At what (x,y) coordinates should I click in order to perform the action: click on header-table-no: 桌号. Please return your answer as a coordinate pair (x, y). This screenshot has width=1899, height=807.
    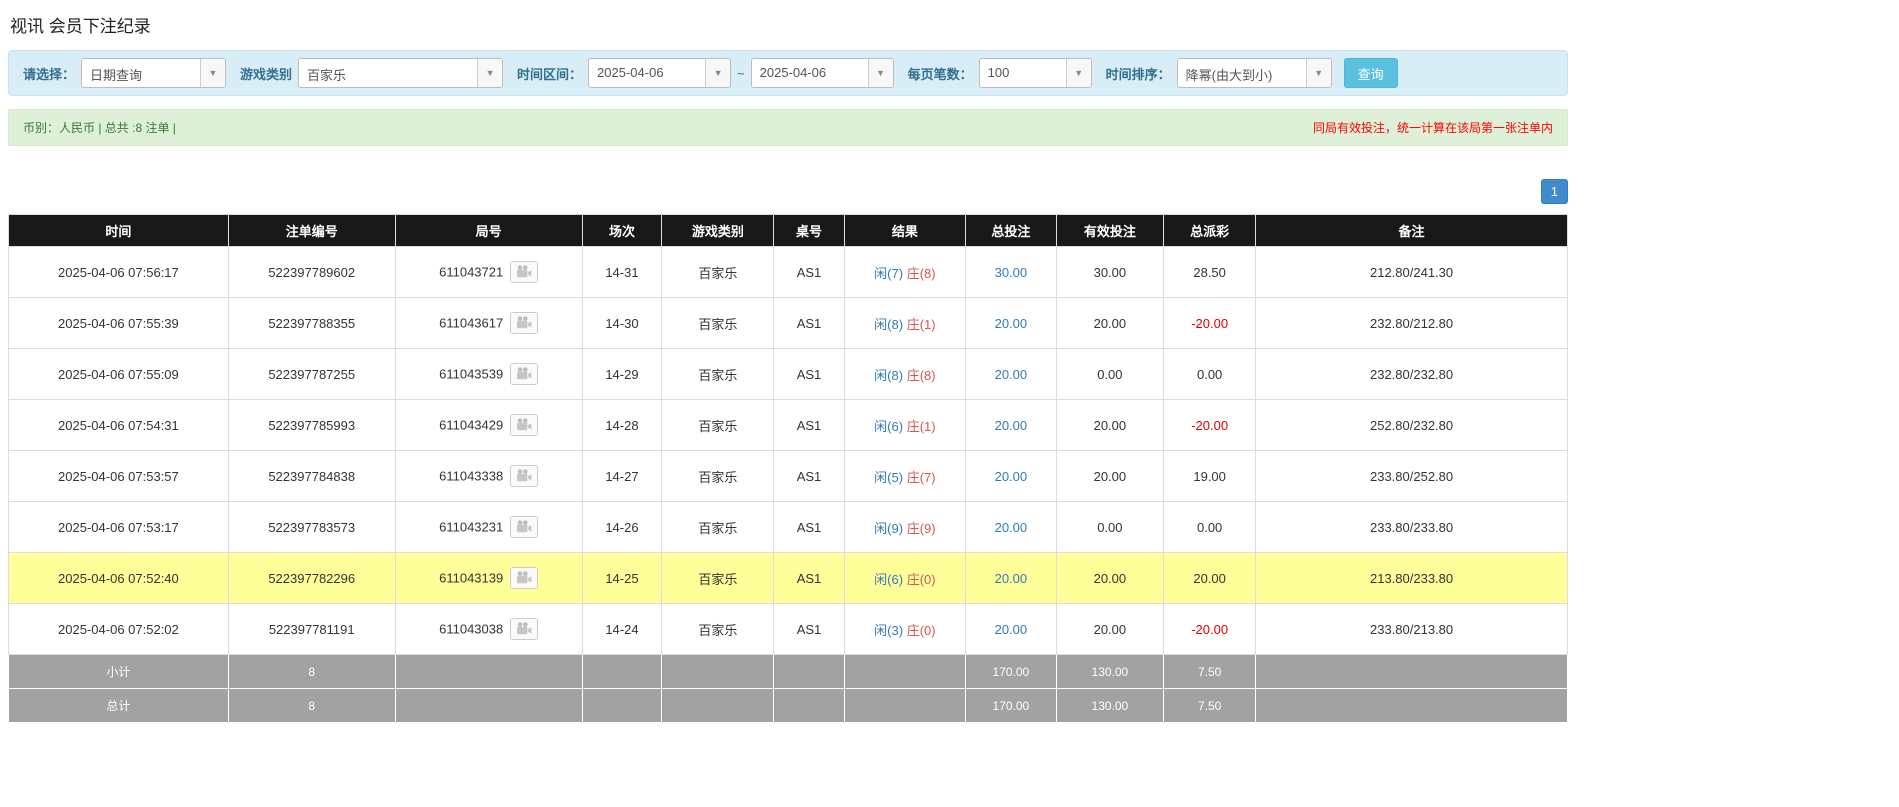
    Looking at the image, I should click on (809, 230).